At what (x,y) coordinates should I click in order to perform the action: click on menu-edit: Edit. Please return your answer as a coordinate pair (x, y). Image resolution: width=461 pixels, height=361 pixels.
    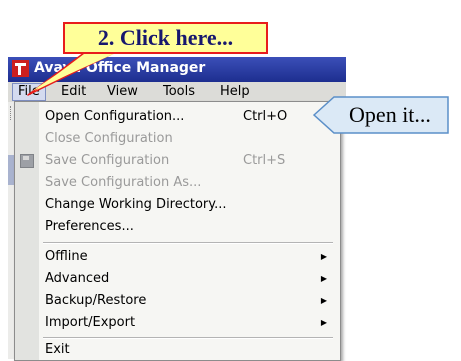
    Looking at the image, I should click on (73, 92).